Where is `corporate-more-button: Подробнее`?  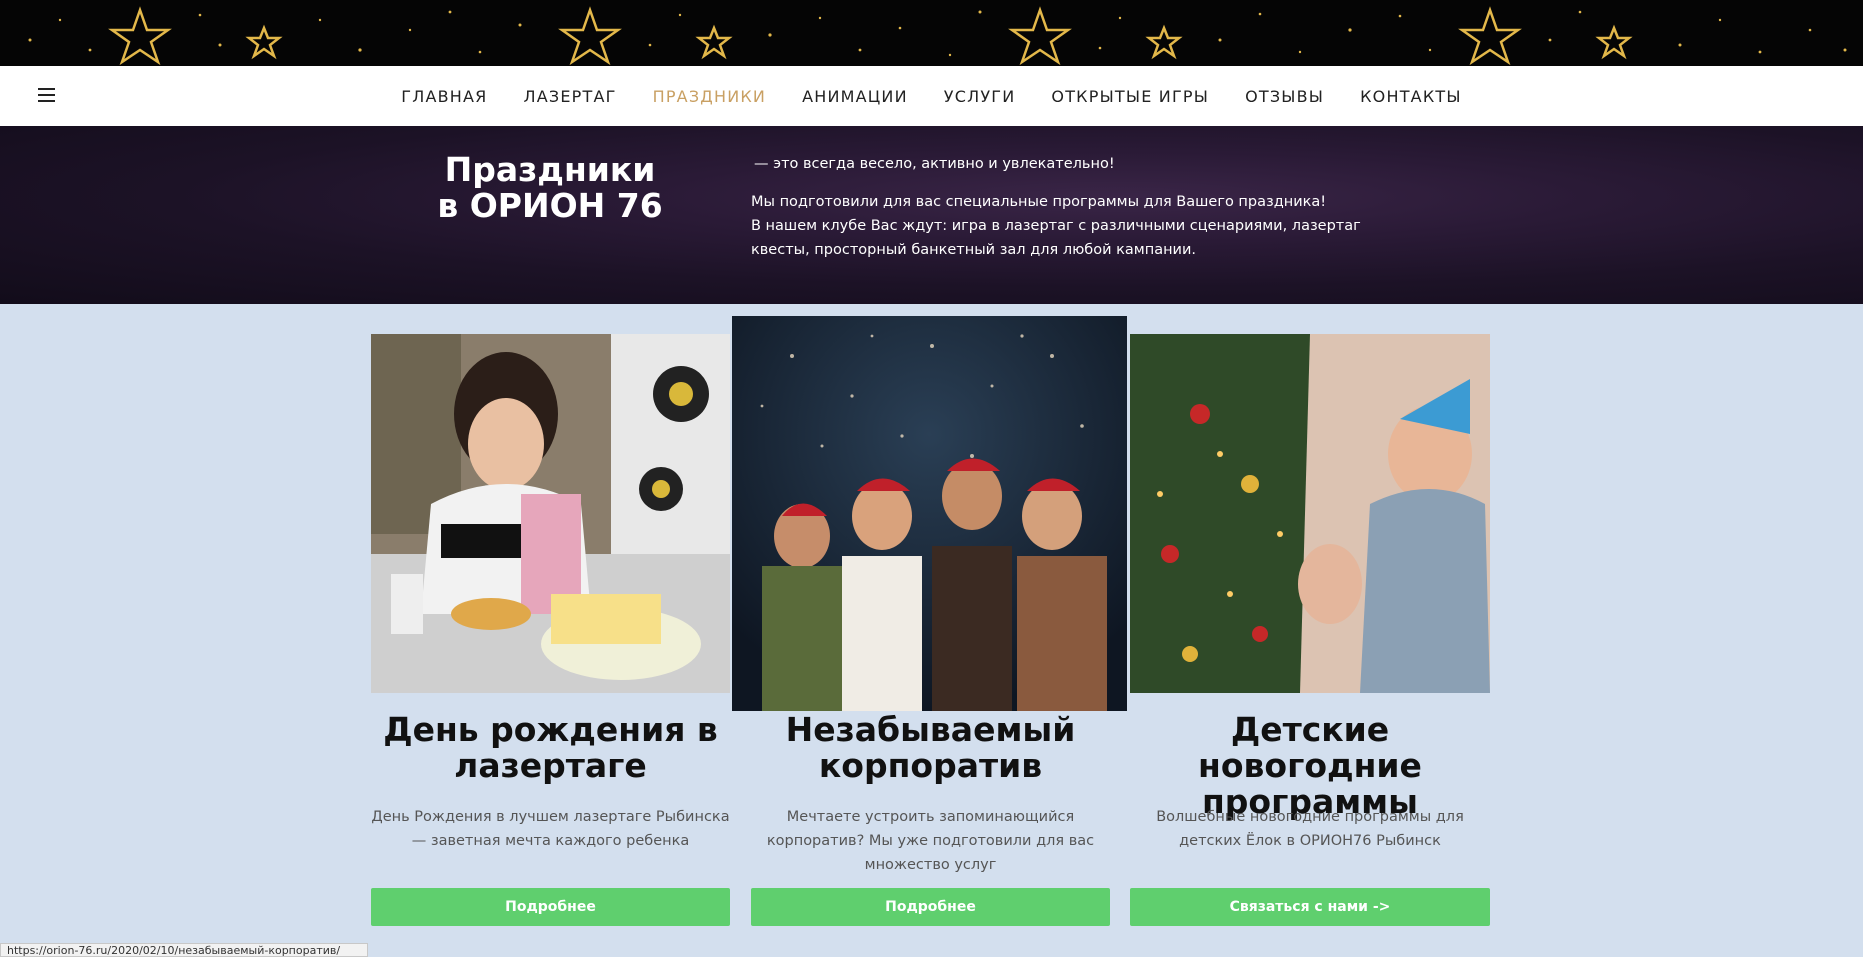 corporate-more-button: Подробнее is located at coordinates (930, 907).